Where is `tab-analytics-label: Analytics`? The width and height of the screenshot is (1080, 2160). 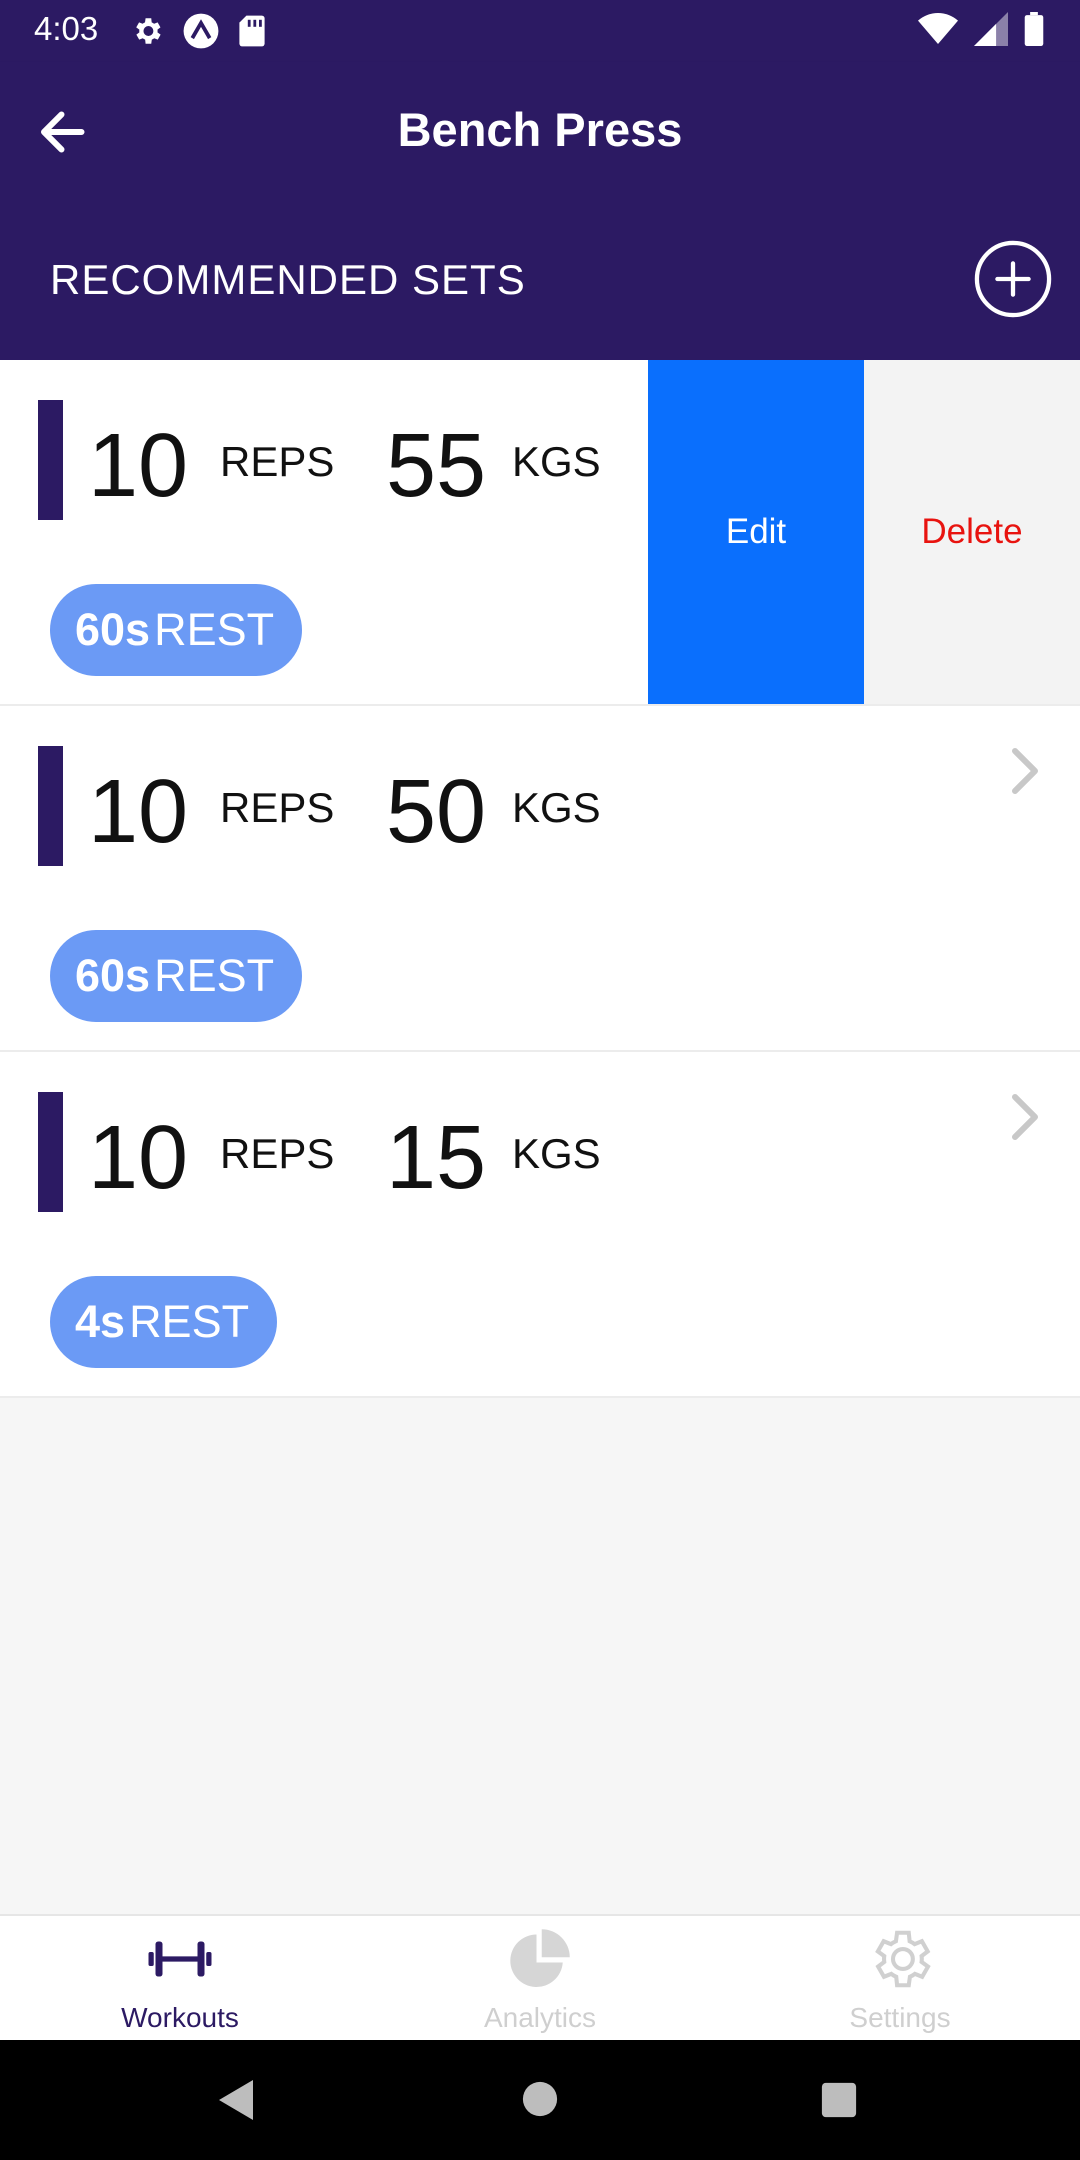 tab-analytics-label: Analytics is located at coordinates (540, 2017).